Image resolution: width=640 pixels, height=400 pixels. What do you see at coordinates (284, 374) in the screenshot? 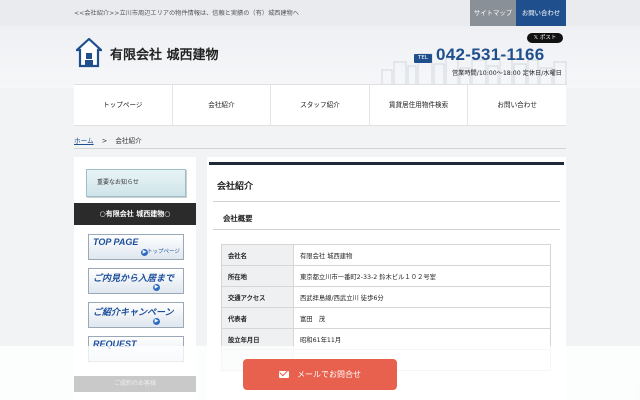
I see `envelope-icon` at bounding box center [284, 374].